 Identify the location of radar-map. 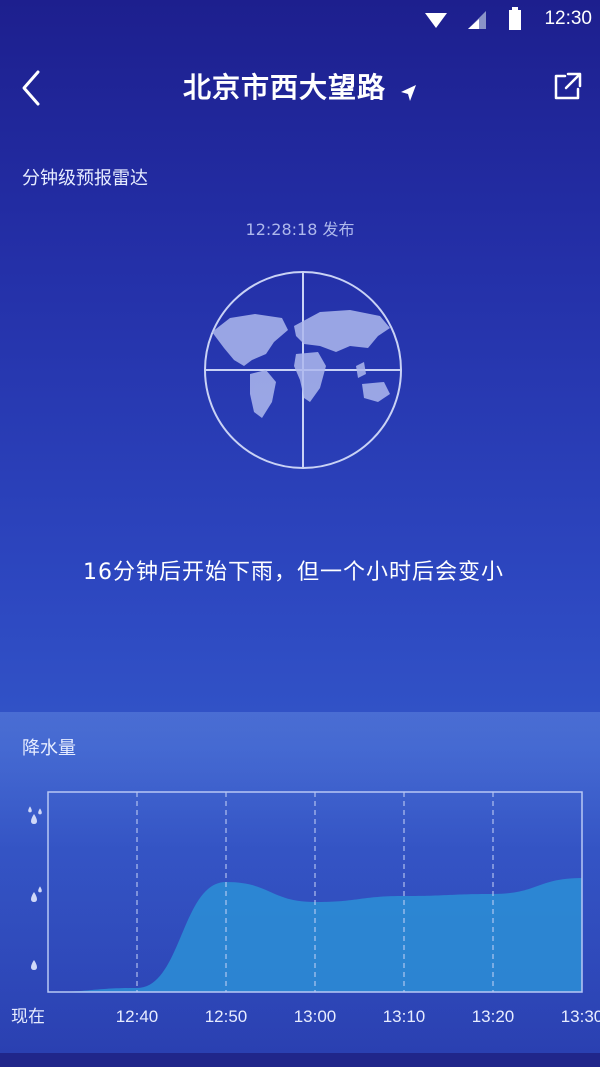
(305, 372).